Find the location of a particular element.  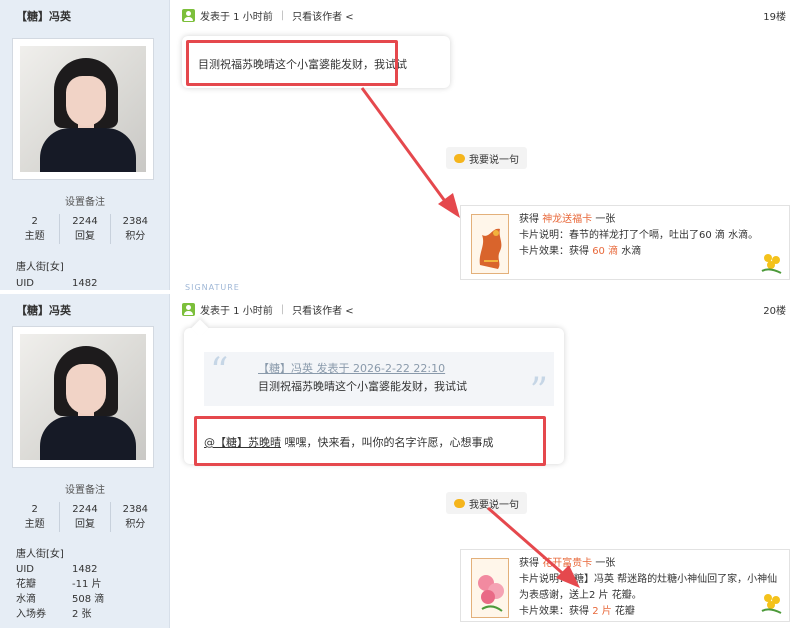

flower-card-image is located at coordinates (490, 588).